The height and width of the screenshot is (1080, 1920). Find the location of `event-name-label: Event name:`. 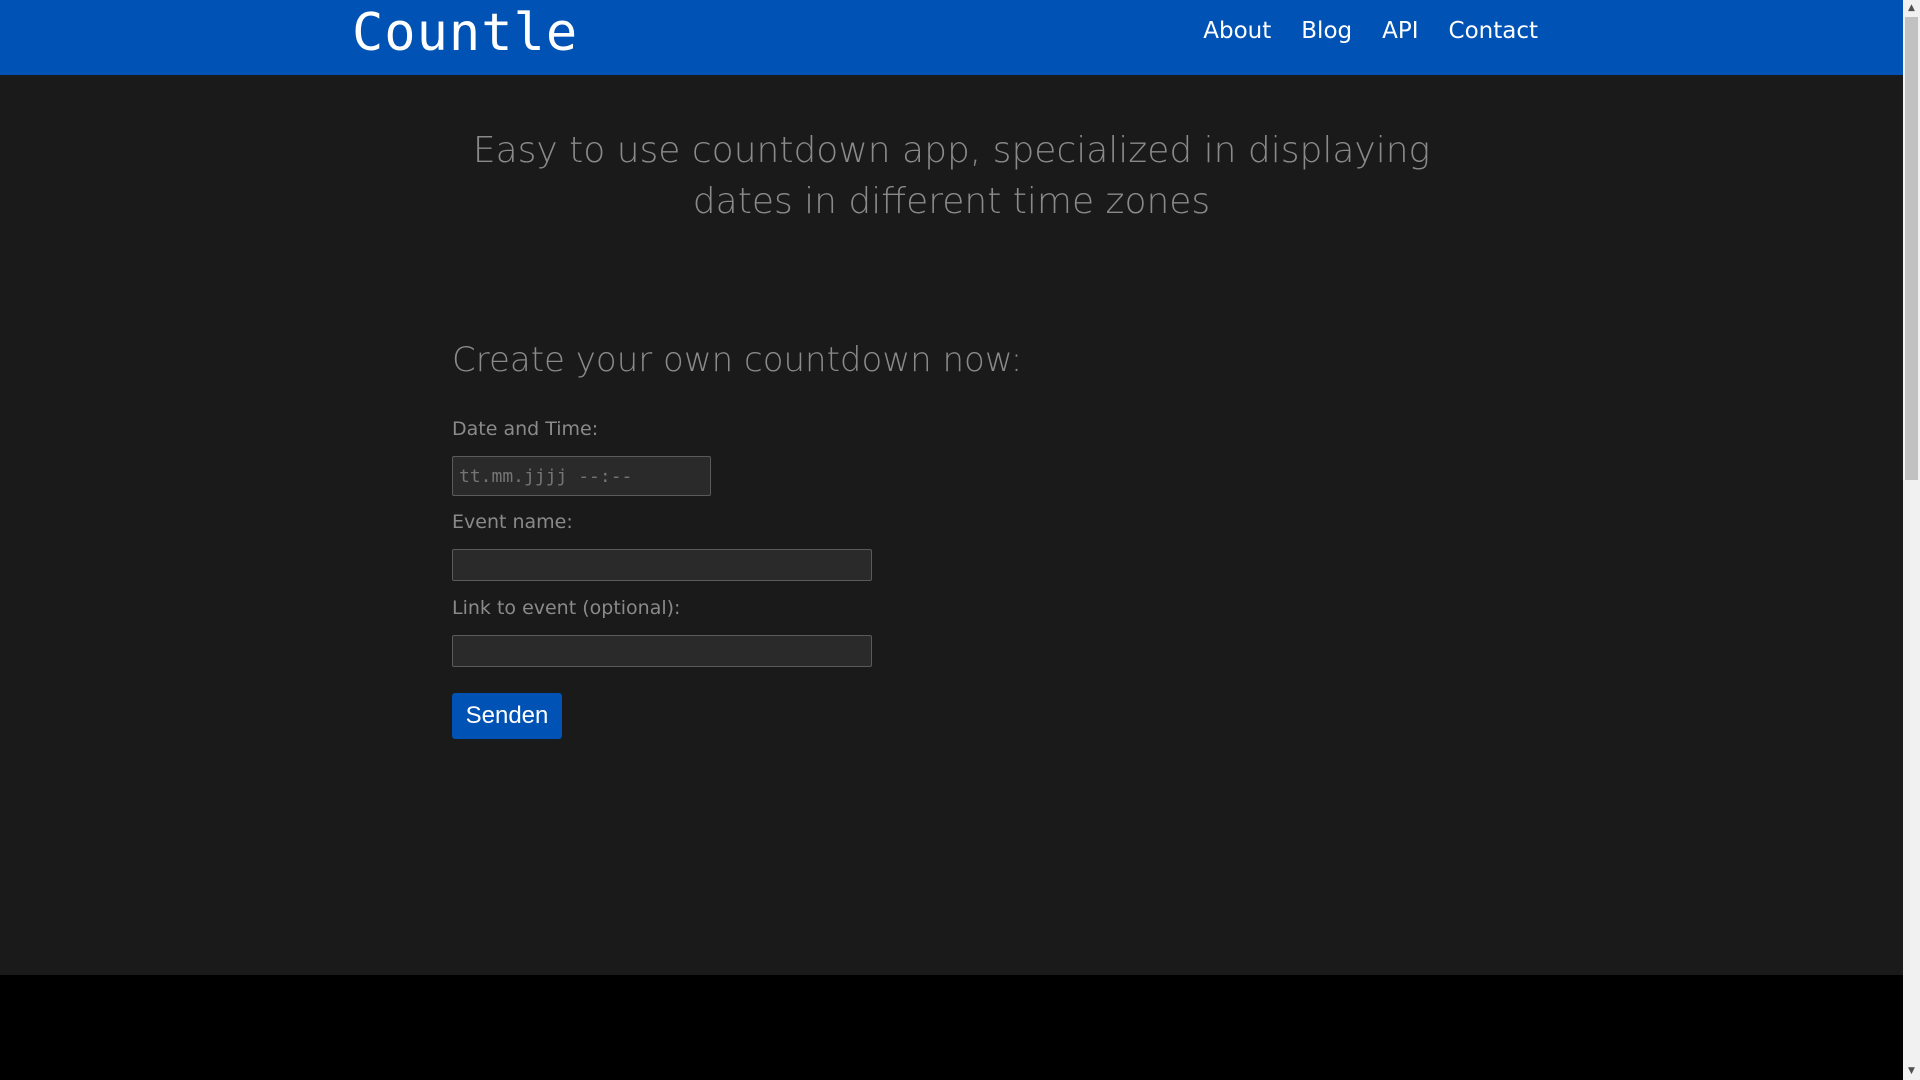

event-name-label: Event name: is located at coordinates (512, 522).